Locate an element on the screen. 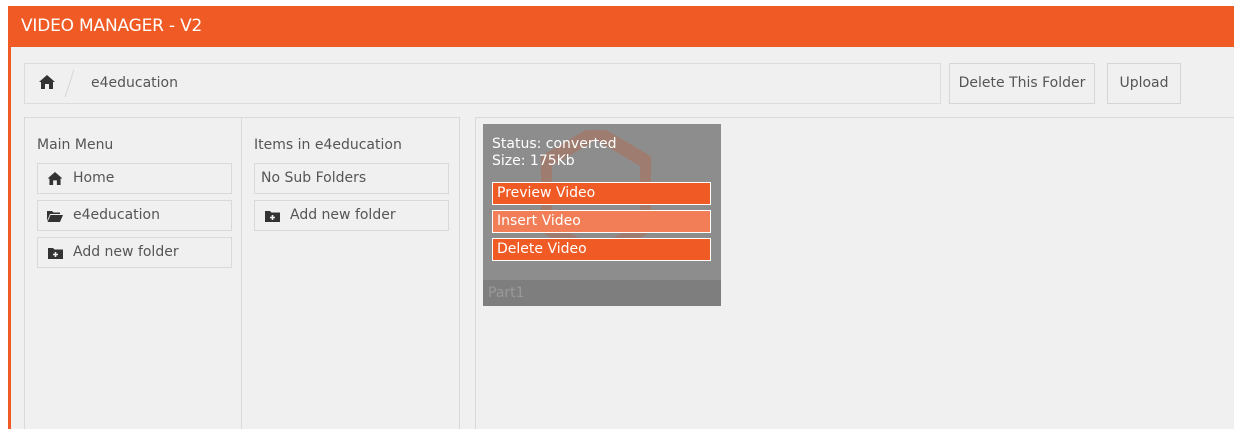  video-status: Status: converted Size: 175Kb is located at coordinates (554, 153).